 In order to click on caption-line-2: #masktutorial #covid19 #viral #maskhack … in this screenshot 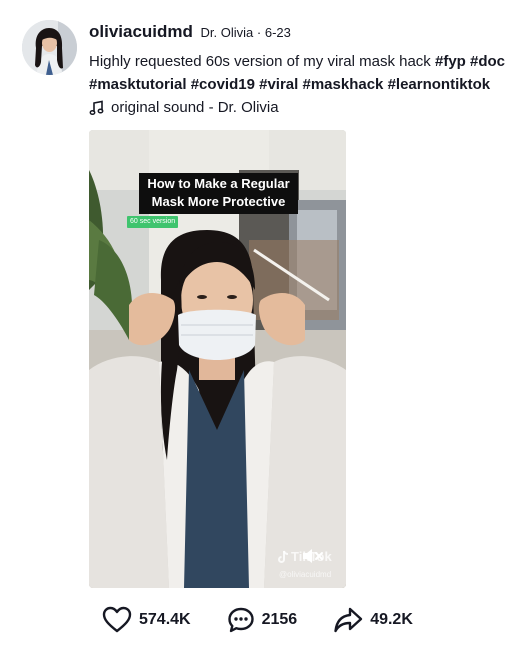, I will do `click(304, 84)`.